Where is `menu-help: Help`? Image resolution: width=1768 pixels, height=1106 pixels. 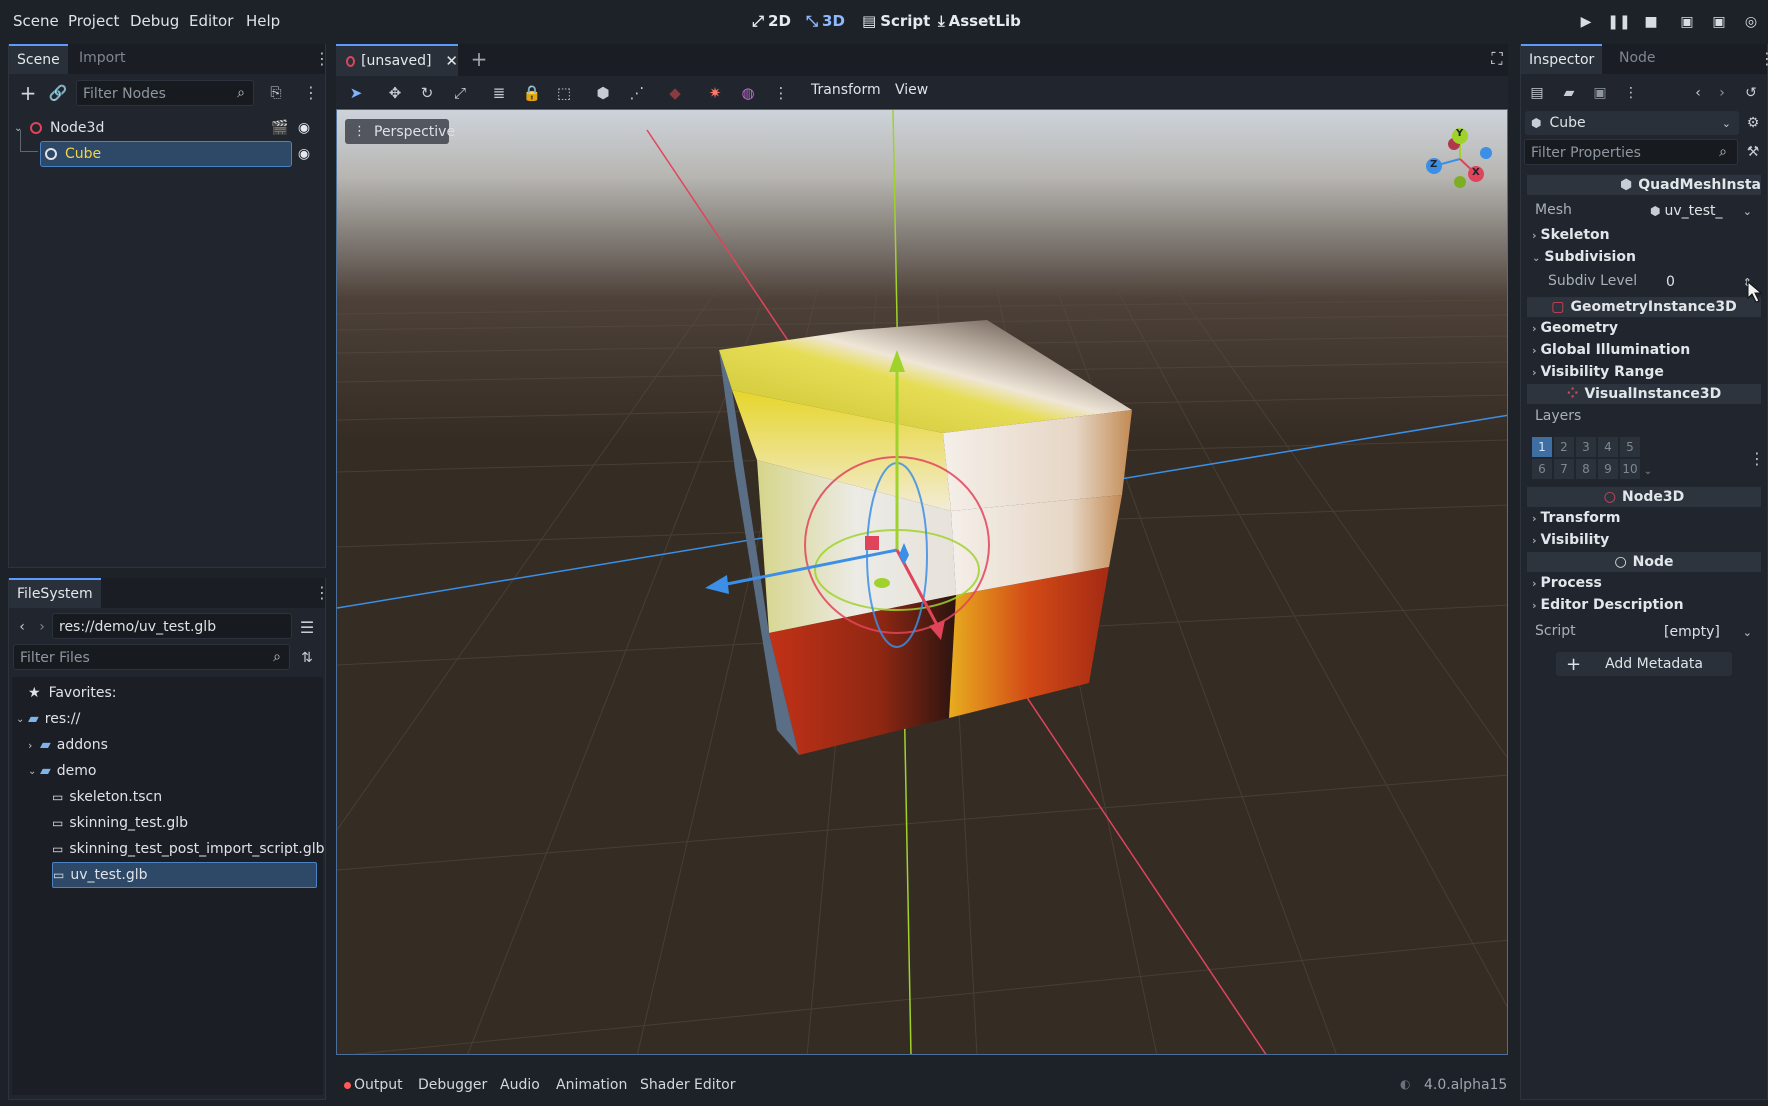
menu-help: Help is located at coordinates (263, 21).